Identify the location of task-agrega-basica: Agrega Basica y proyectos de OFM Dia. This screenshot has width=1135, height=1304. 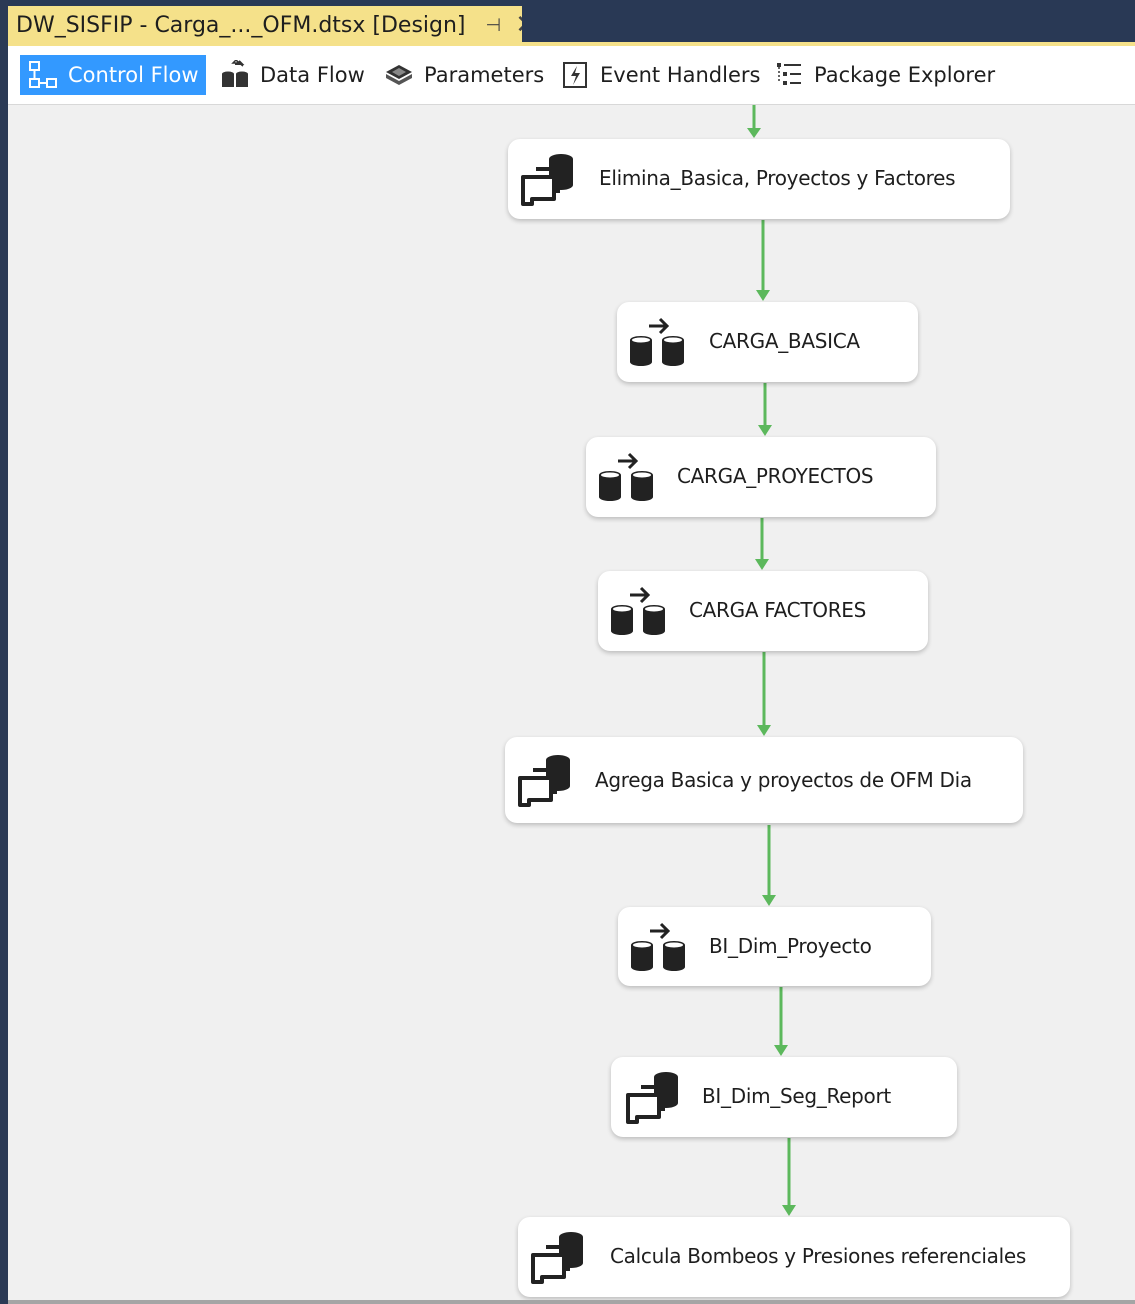
(764, 780).